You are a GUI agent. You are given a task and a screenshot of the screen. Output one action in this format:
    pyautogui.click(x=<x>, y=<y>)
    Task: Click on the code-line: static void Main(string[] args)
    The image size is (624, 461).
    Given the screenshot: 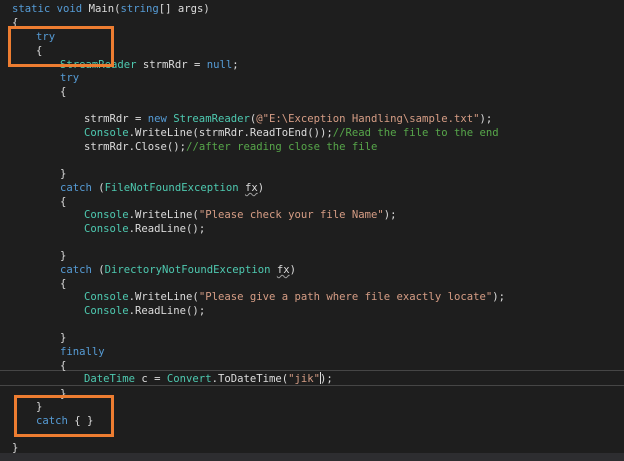 What is the action you would take?
    pyautogui.click(x=111, y=9)
    